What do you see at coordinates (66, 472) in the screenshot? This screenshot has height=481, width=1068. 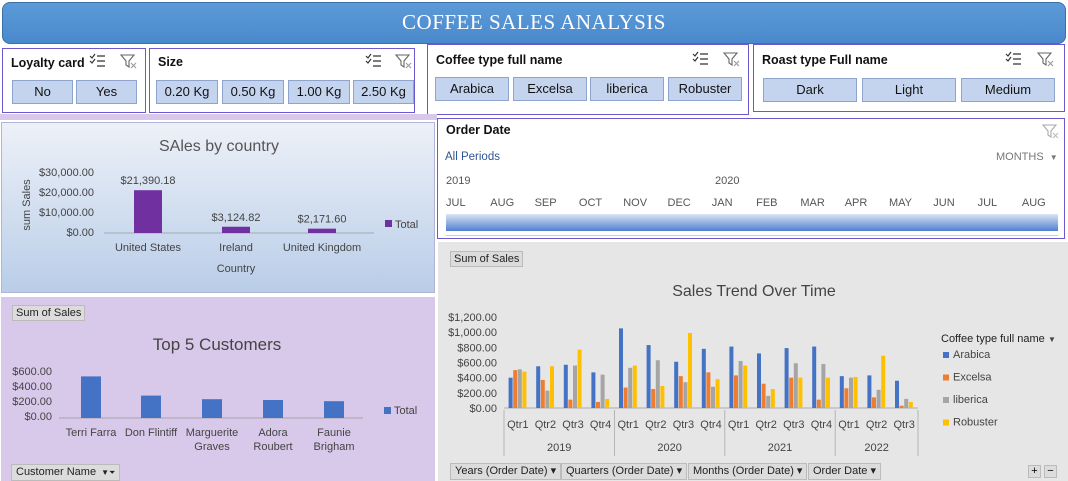 I see `customer-name-field-button: Customer Name ▼⏷` at bounding box center [66, 472].